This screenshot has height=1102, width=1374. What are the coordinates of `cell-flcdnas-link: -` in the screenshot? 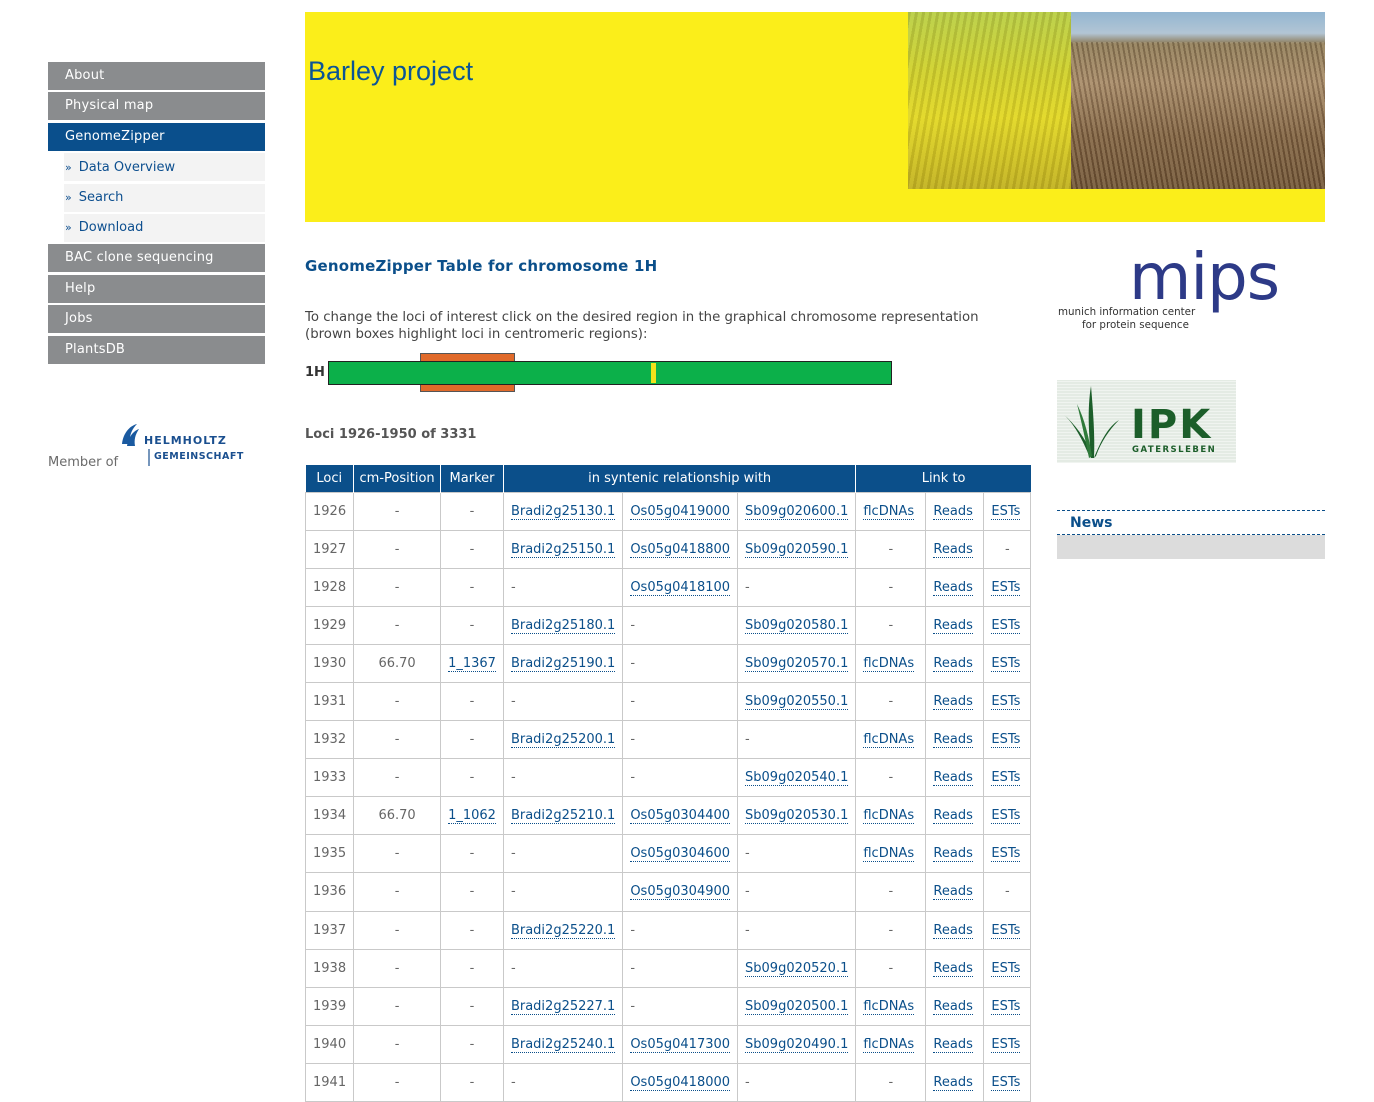 It's located at (891, 701).